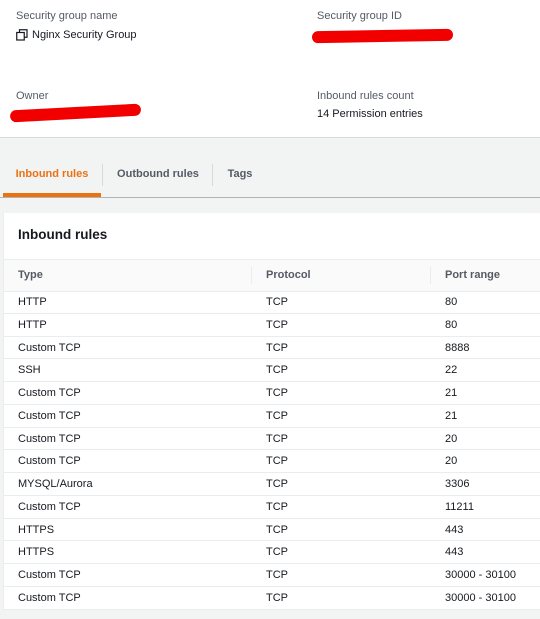 This screenshot has width=540, height=619. Describe the element at coordinates (472, 275) in the screenshot. I see `column-header-port-range: Port range` at that location.